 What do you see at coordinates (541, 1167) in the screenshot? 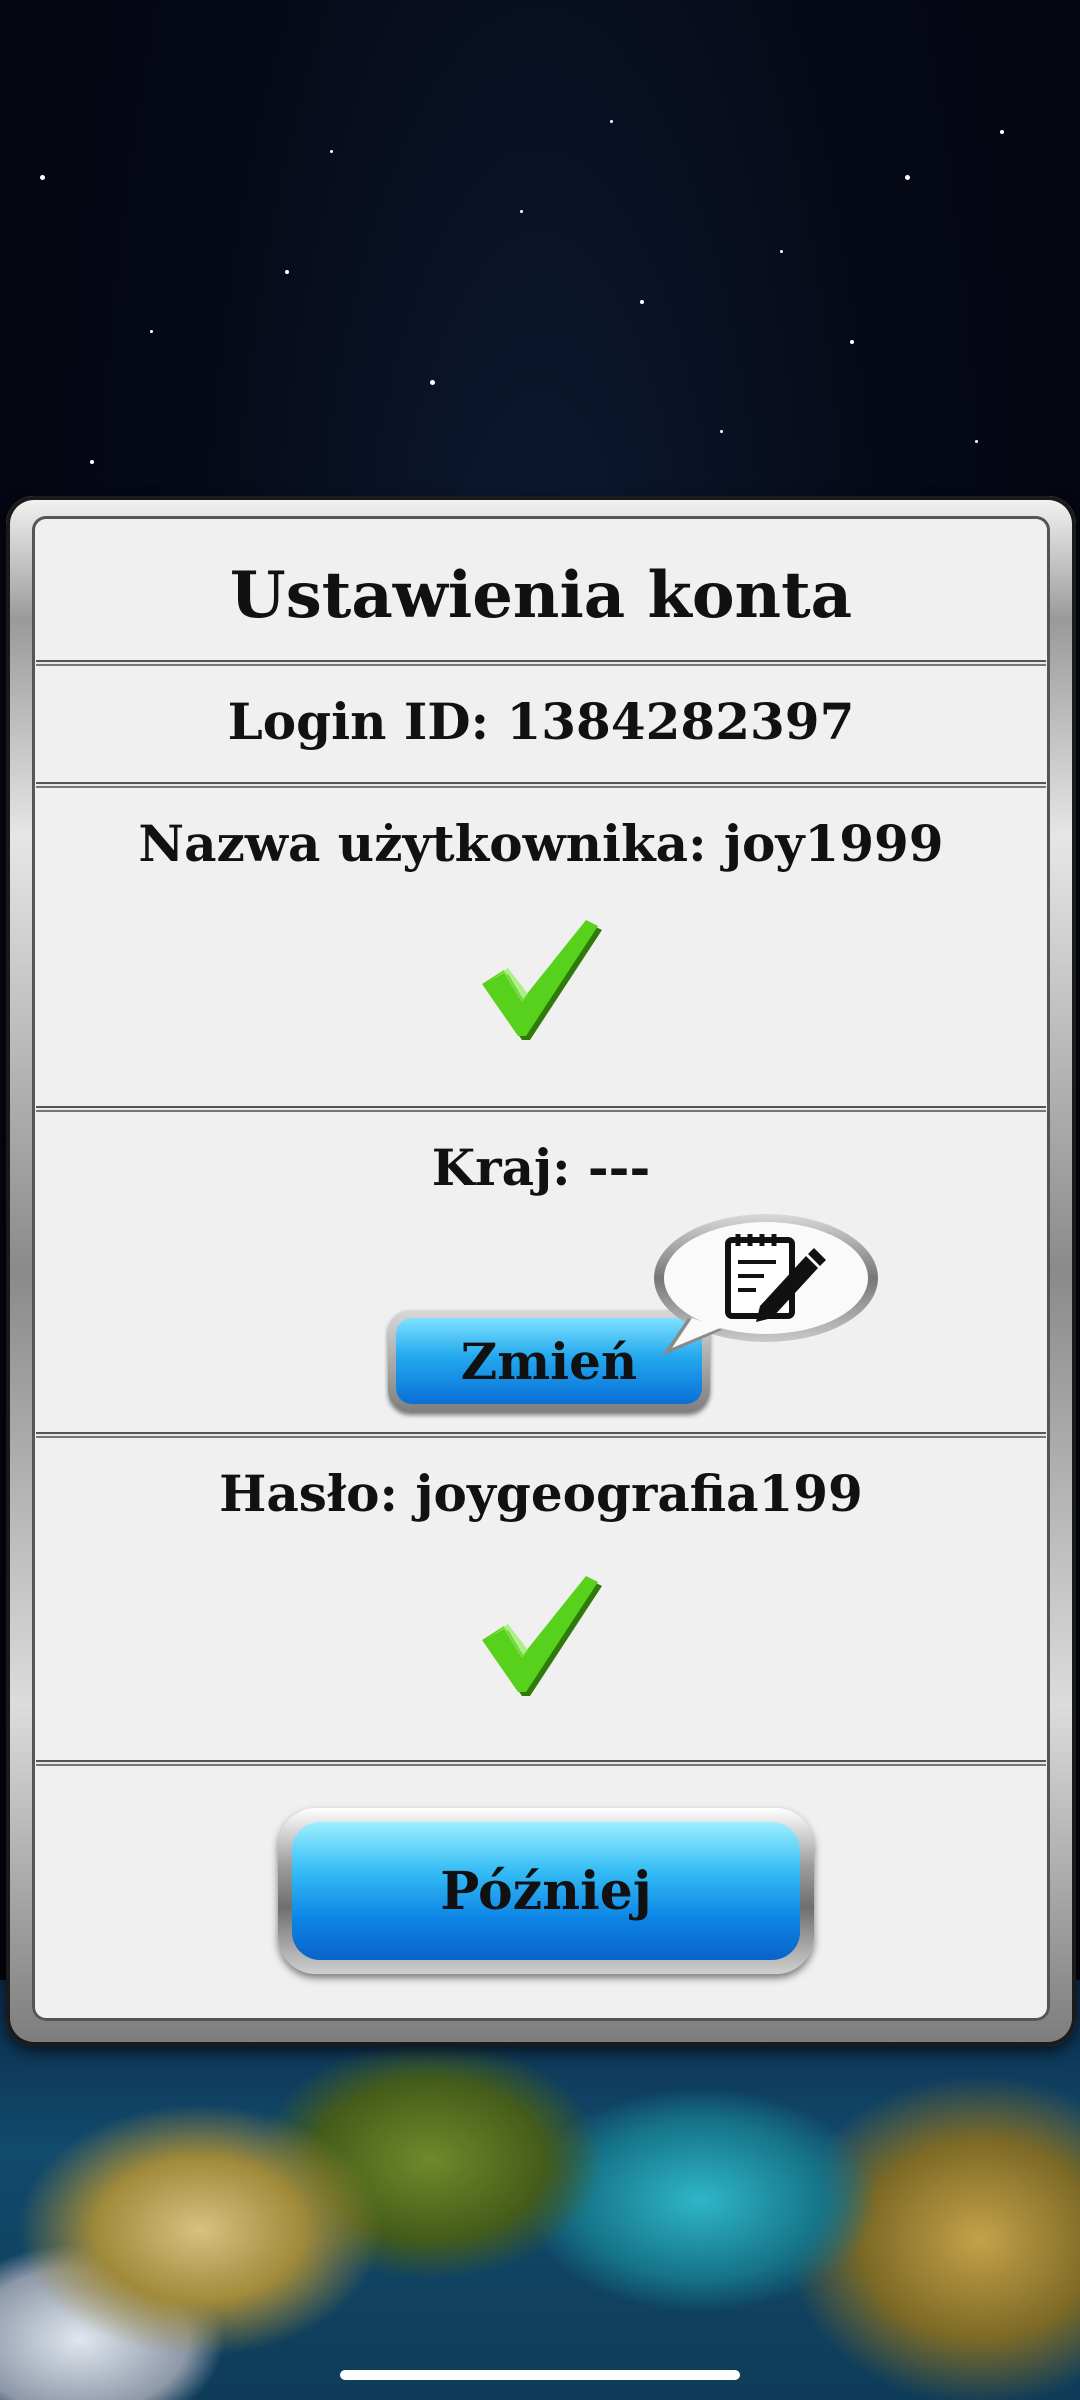
I see `country-text: Kraj: ---` at bounding box center [541, 1167].